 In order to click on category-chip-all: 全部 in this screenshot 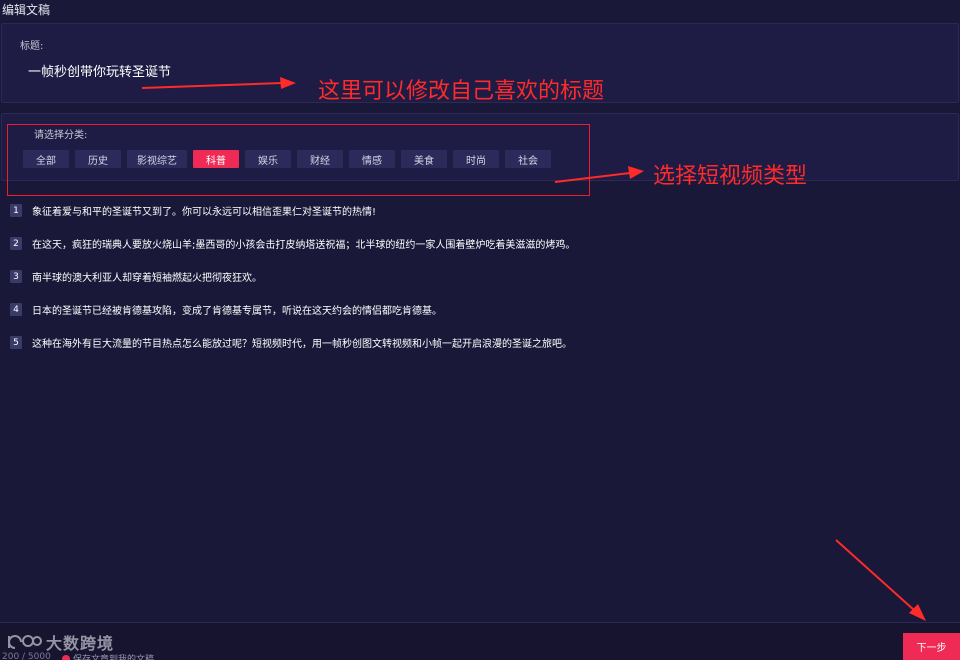, I will do `click(46, 159)`.